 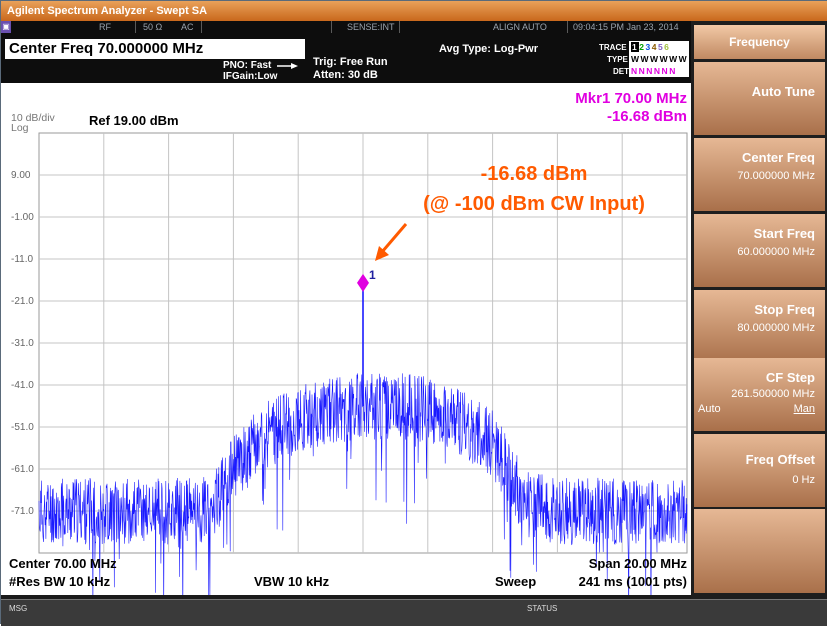 What do you see at coordinates (804, 409) in the screenshot?
I see `cf-step-man-option: Man` at bounding box center [804, 409].